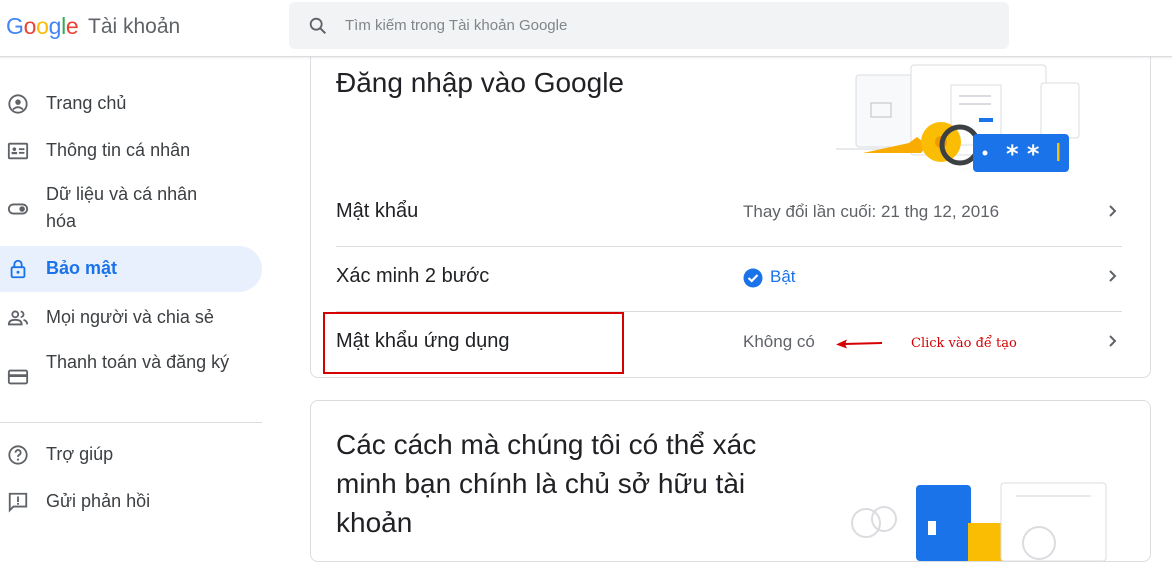 The height and width of the screenshot is (562, 1172). I want to click on sidebar-item-personal-info: Thông tin cá nhân, so click(131, 151).